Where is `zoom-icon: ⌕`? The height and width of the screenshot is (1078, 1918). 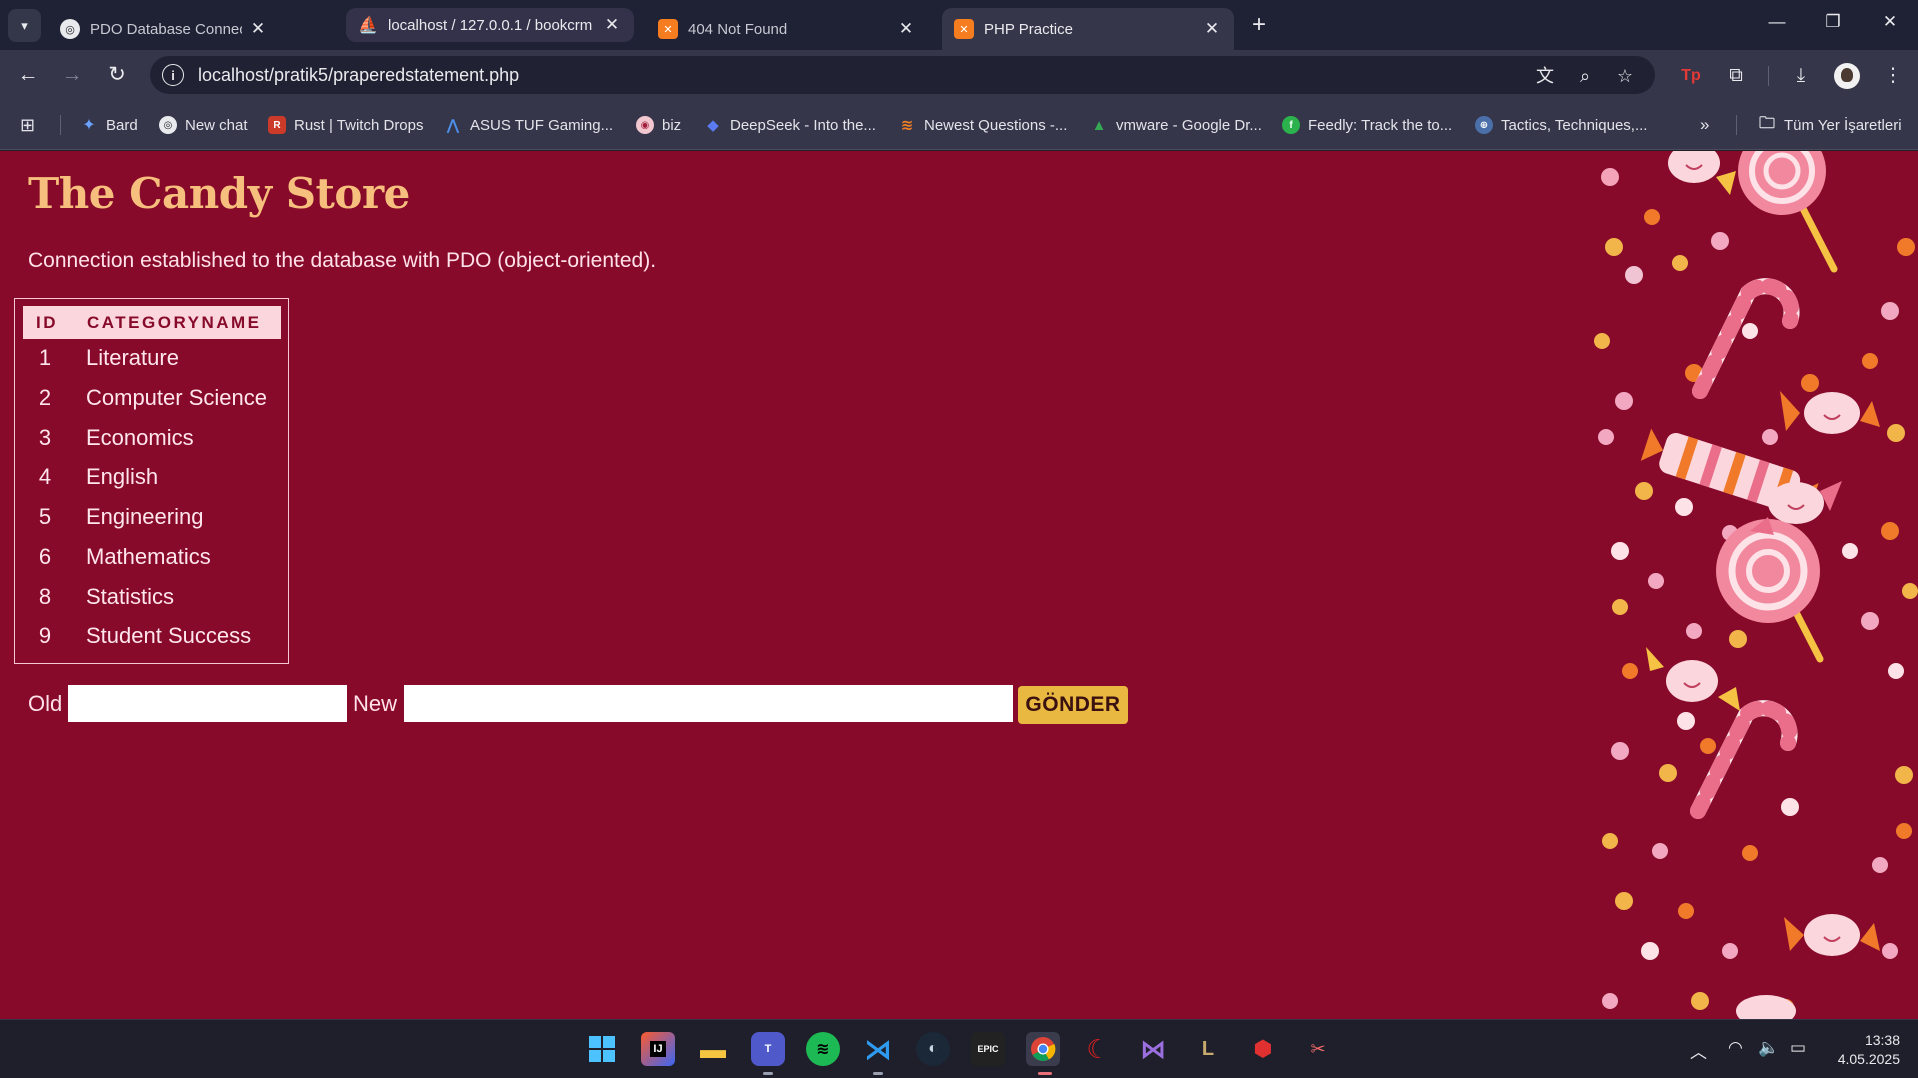
zoom-icon: ⌕ is located at coordinates (1585, 76).